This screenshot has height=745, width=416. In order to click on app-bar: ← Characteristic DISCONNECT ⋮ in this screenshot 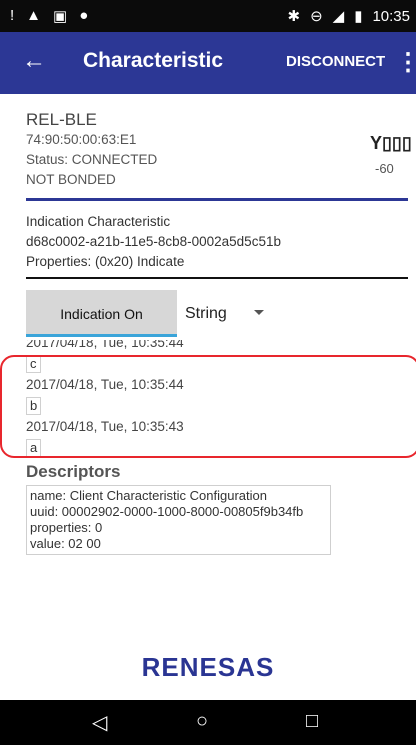, I will do `click(208, 63)`.